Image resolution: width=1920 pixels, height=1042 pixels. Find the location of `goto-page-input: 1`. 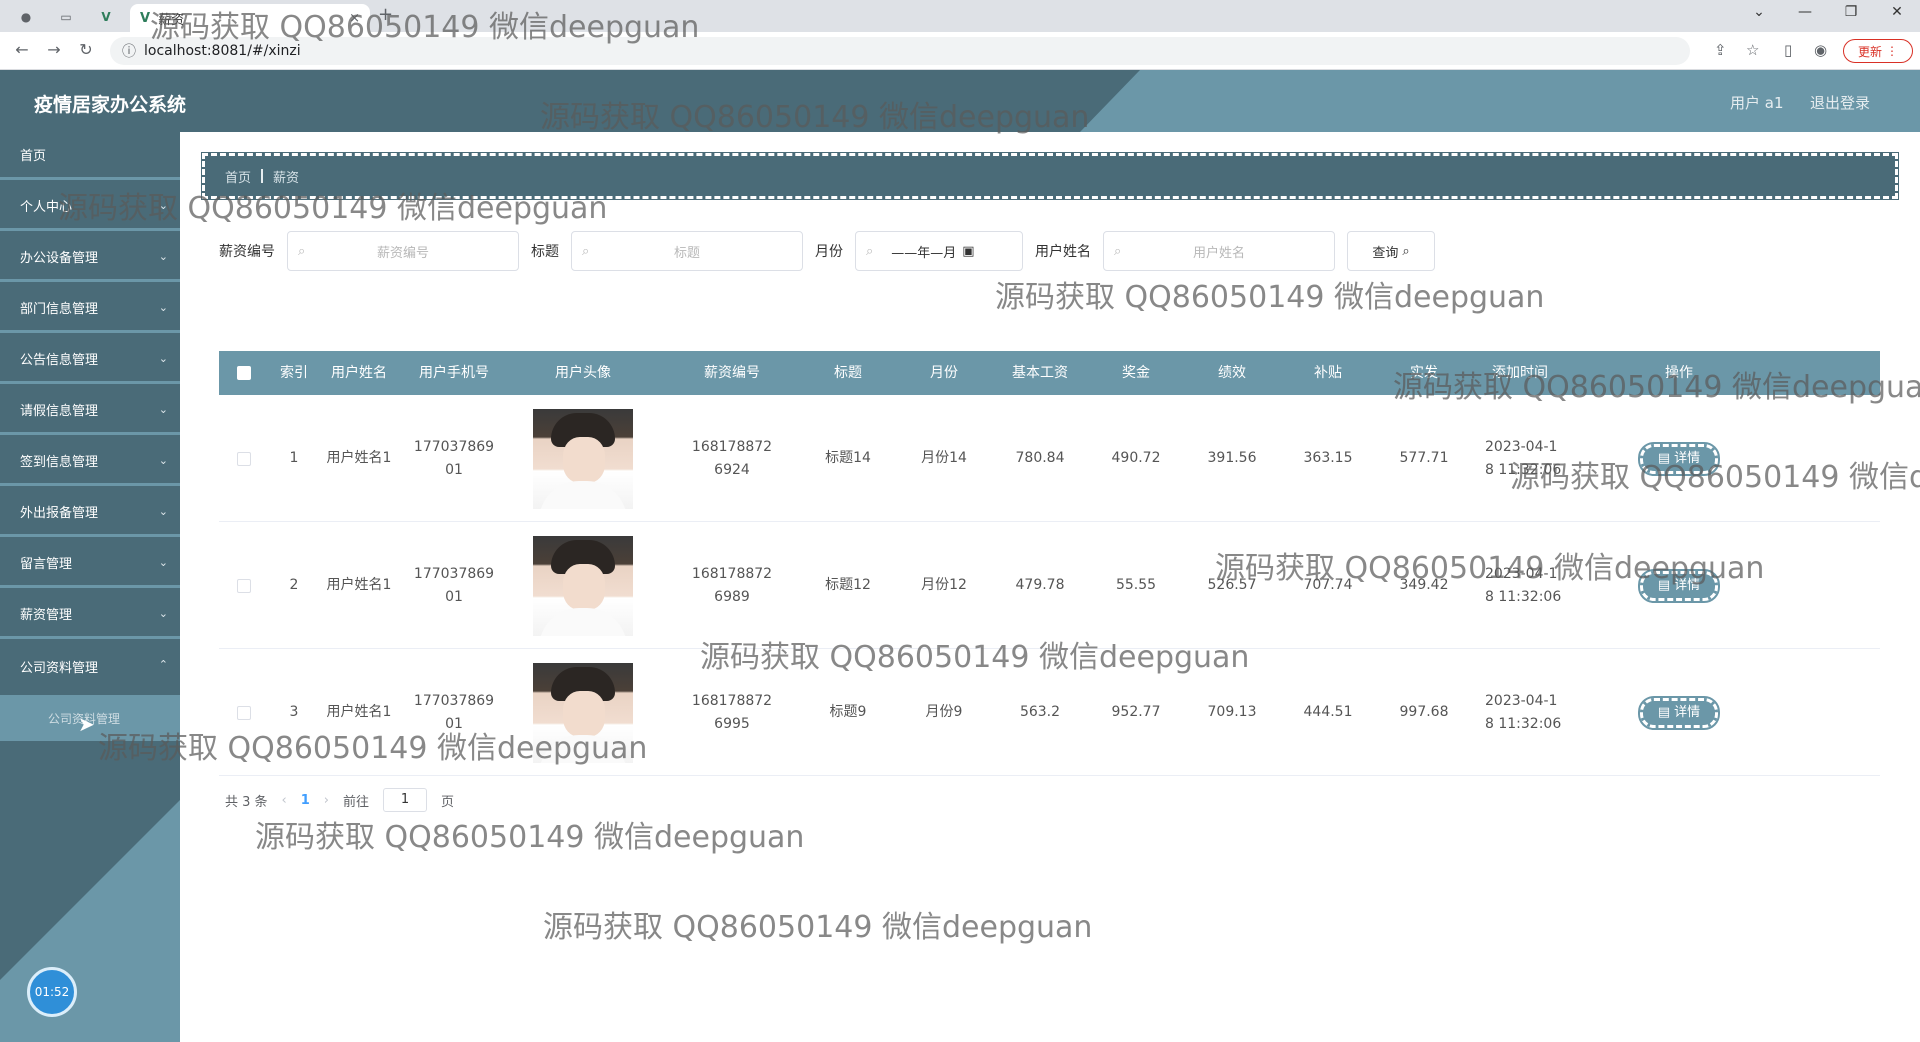

goto-page-input: 1 is located at coordinates (405, 800).